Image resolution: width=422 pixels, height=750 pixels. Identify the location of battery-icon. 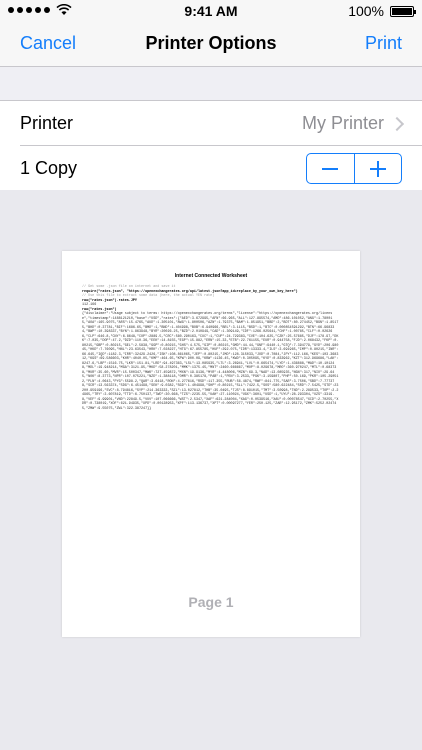
(403, 11).